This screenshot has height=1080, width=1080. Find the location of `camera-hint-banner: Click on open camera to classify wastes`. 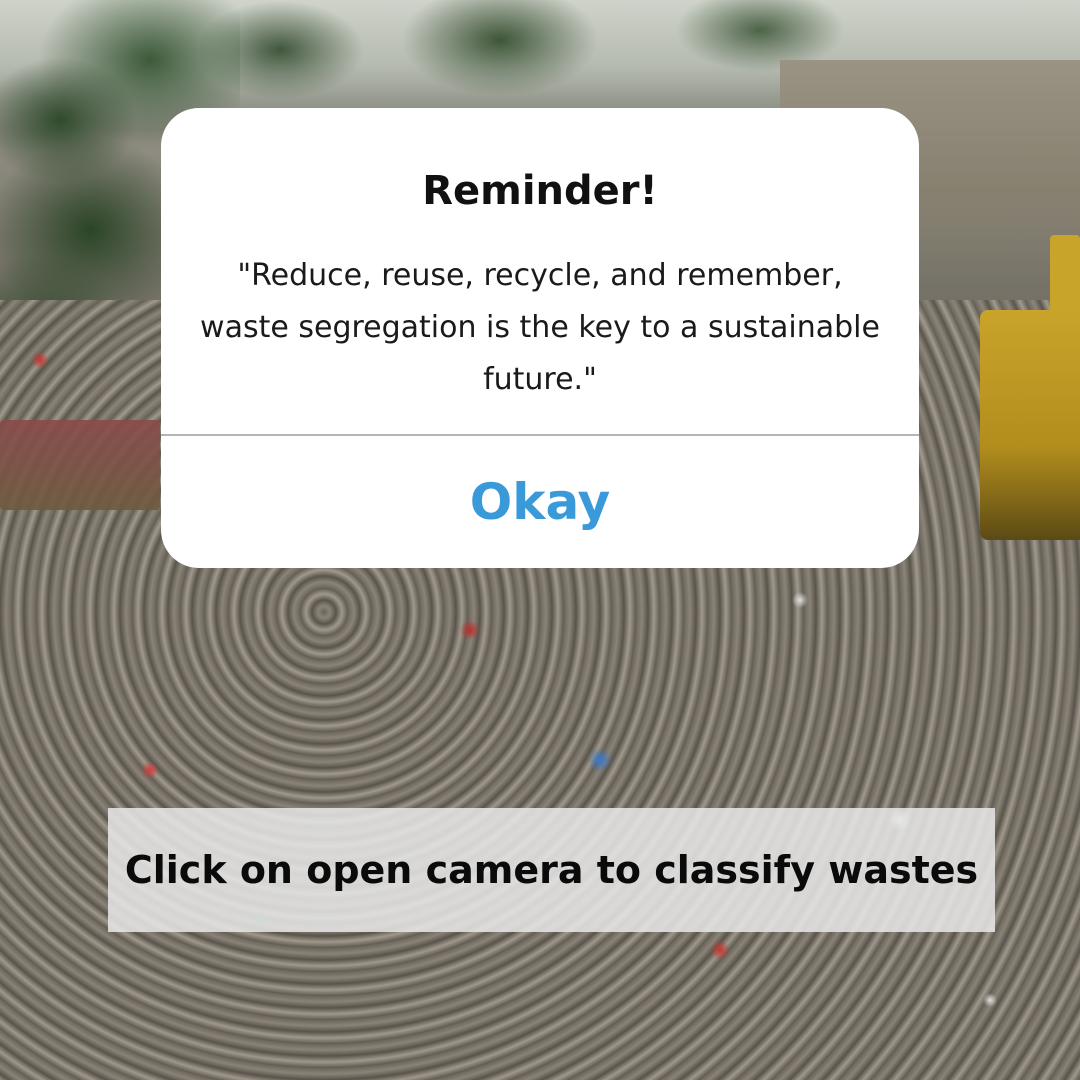

camera-hint-banner: Click on open camera to classify wastes is located at coordinates (551, 870).